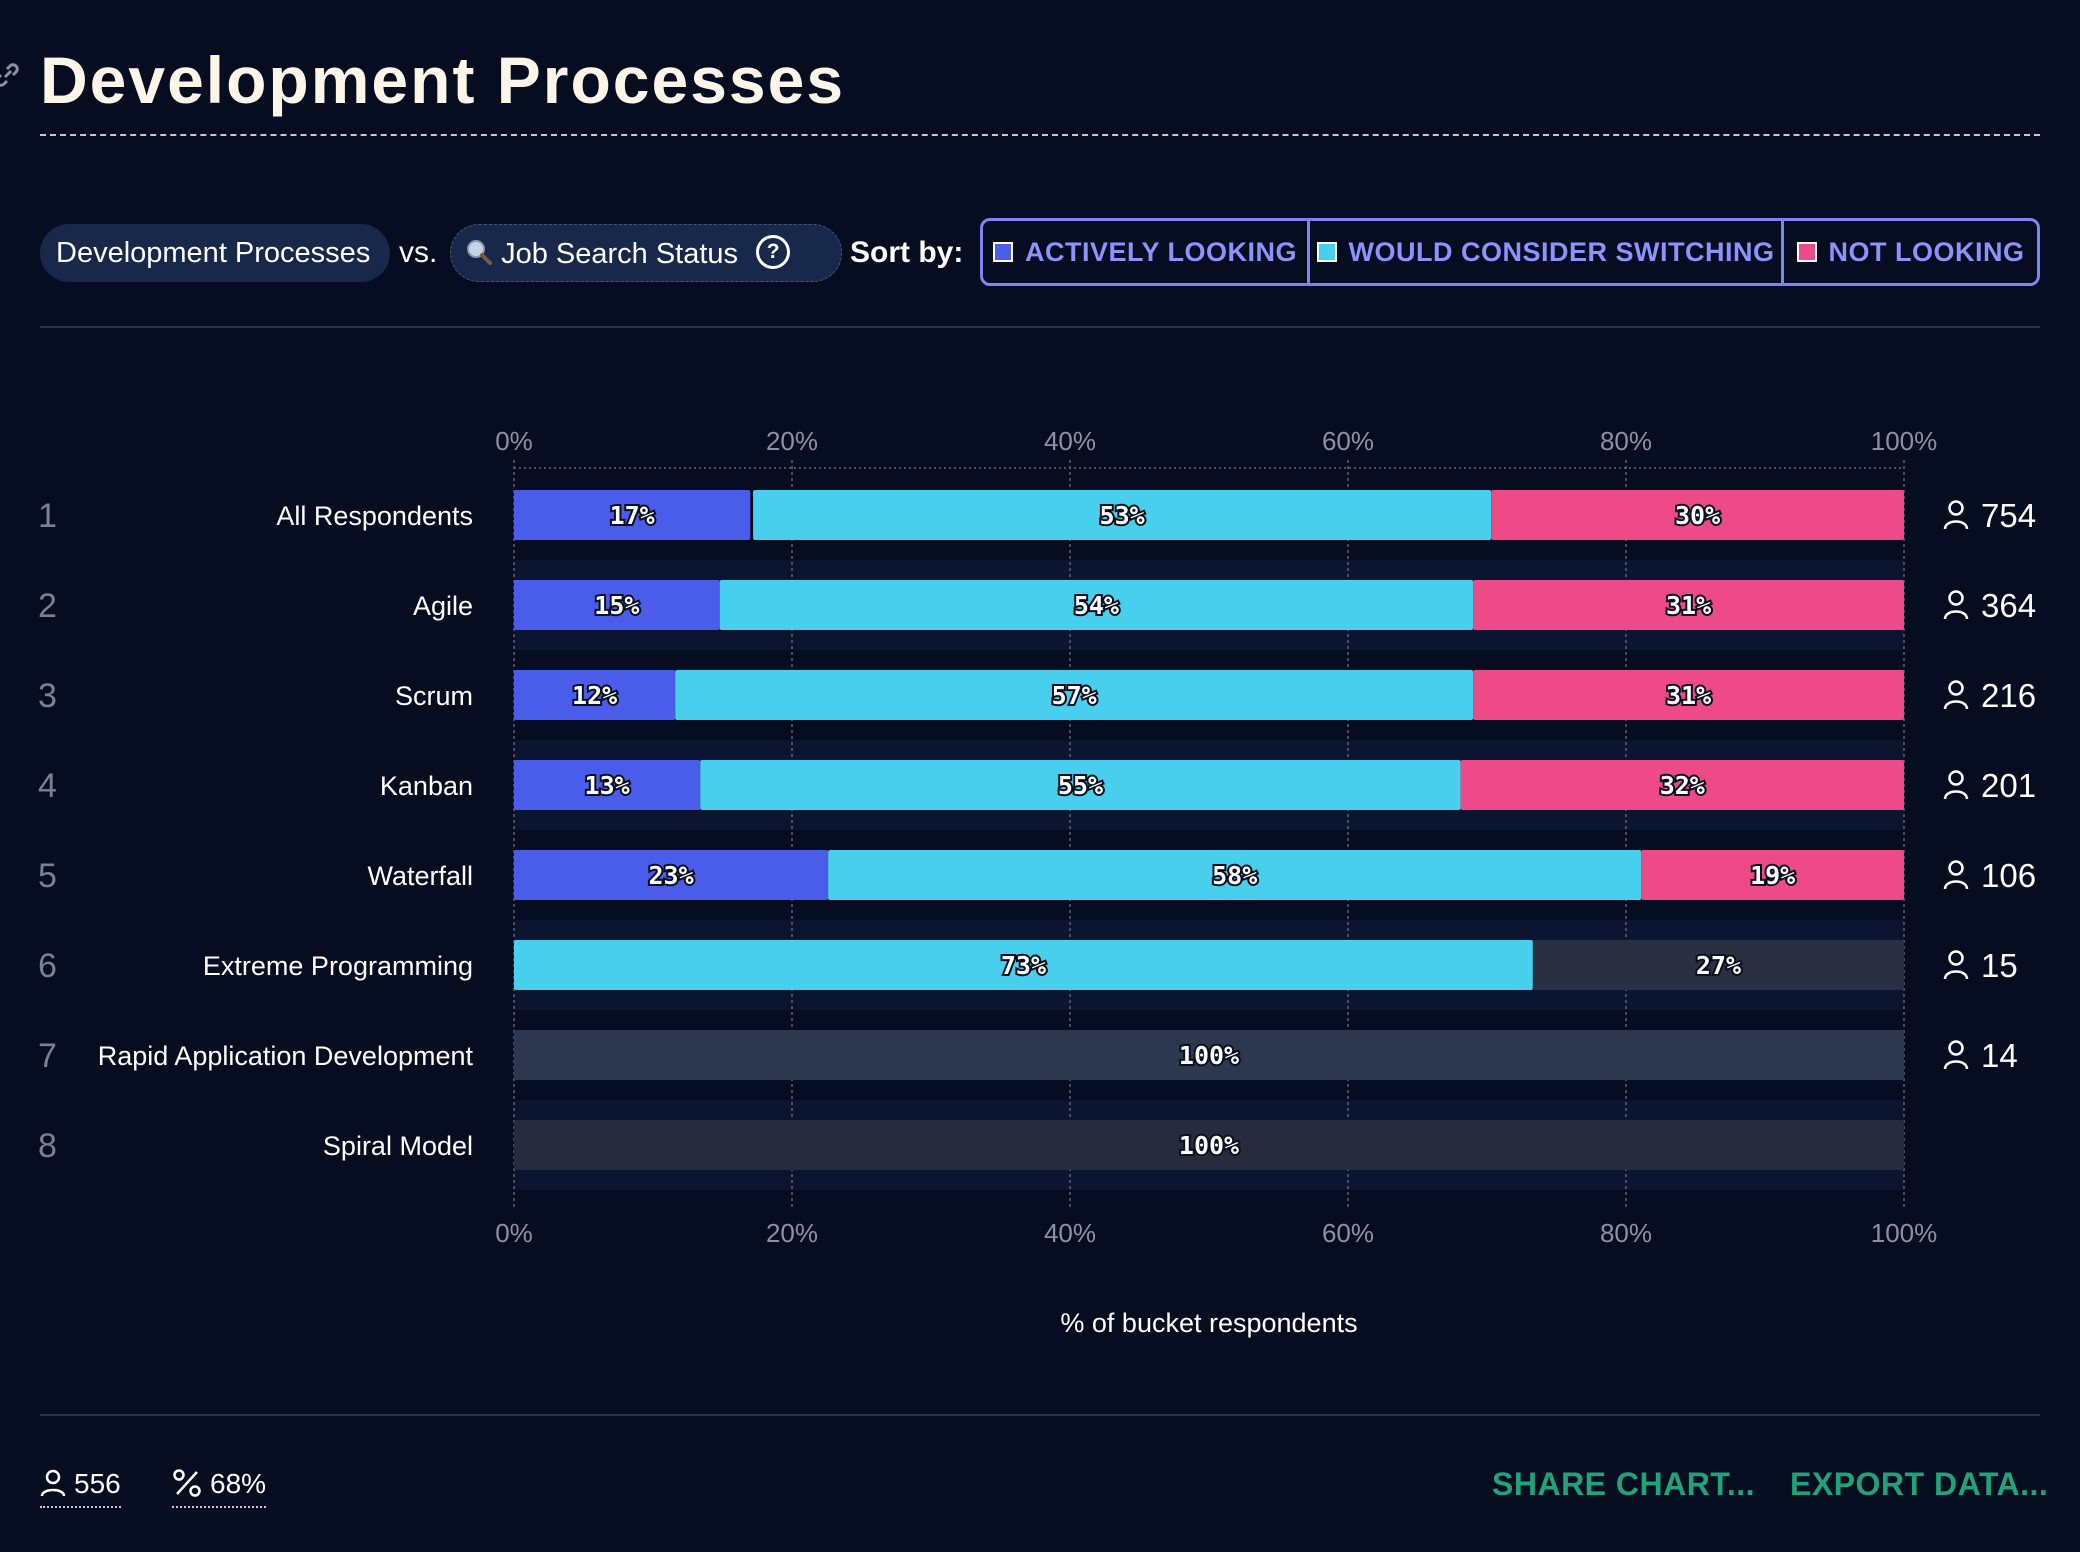 The height and width of the screenshot is (1552, 2080). What do you see at coordinates (420, 876) in the screenshot?
I see `category-label: Waterfall` at bounding box center [420, 876].